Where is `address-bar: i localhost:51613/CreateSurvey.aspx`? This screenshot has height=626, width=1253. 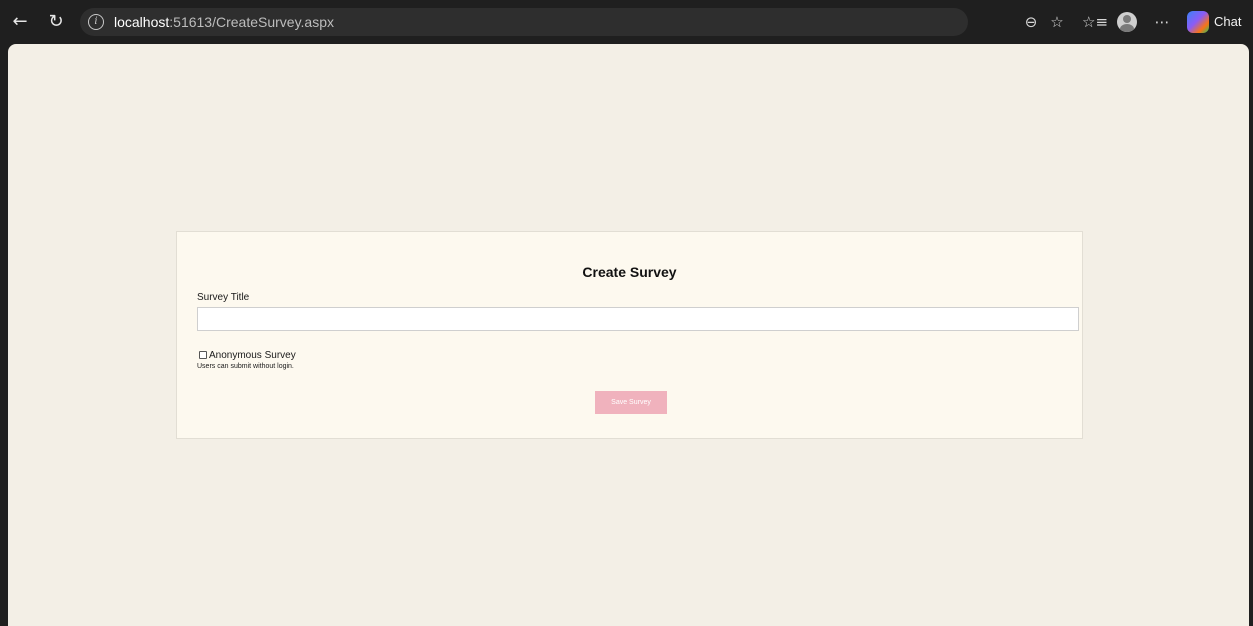 address-bar: i localhost:51613/CreateSurvey.aspx is located at coordinates (524, 22).